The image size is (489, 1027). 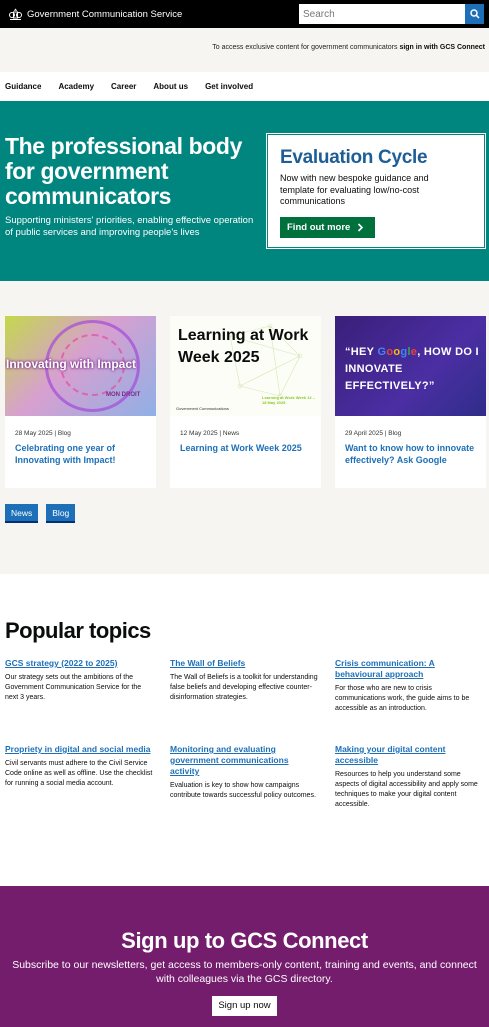 What do you see at coordinates (361, 352) in the screenshot?
I see `card-image-text-pre: “HEY` at bounding box center [361, 352].